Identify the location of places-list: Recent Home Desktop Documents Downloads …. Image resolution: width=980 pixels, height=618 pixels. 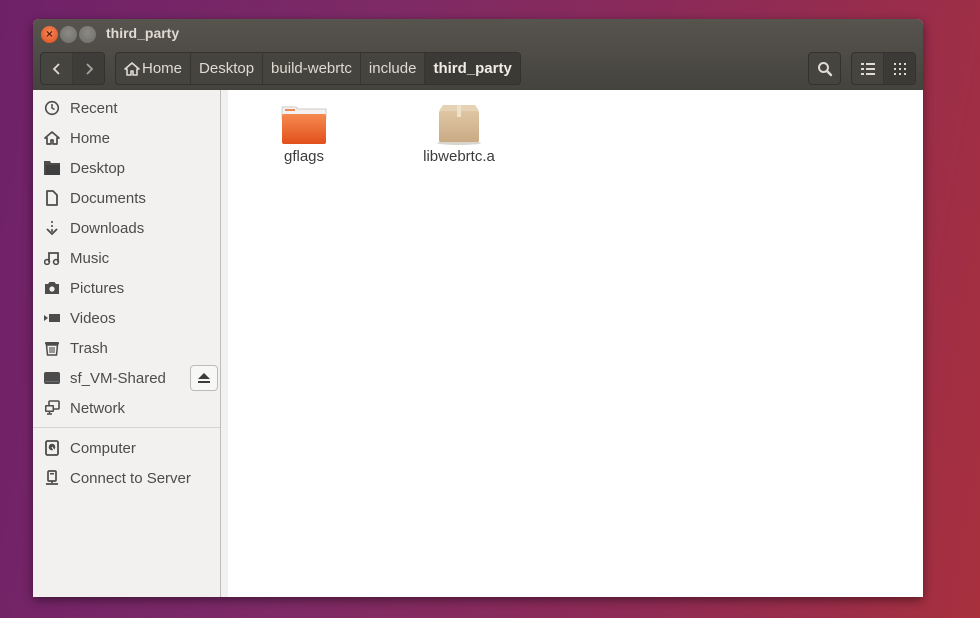
(126, 256).